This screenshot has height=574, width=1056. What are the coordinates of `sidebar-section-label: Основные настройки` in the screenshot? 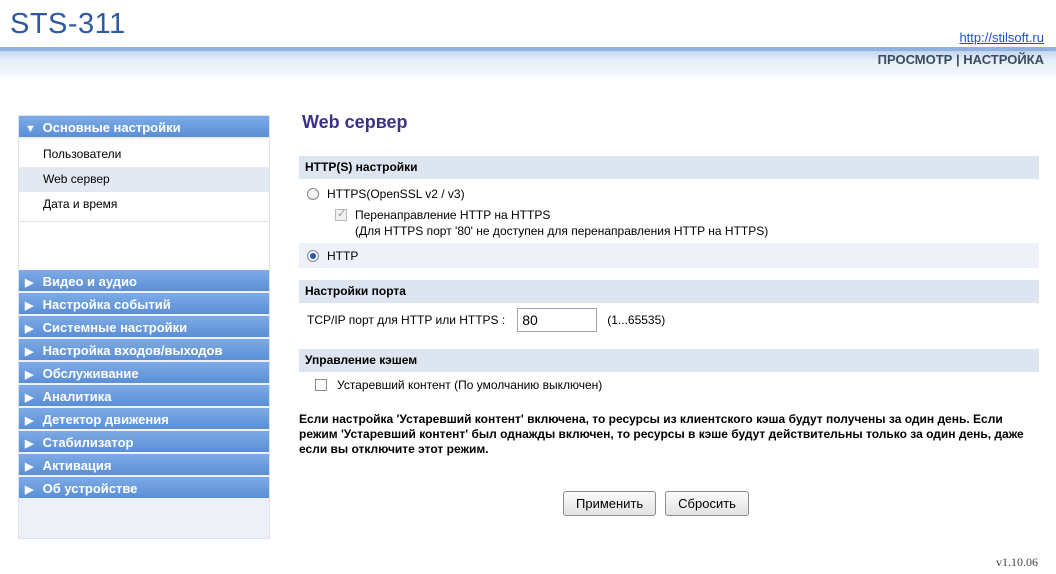 It's located at (111, 127).